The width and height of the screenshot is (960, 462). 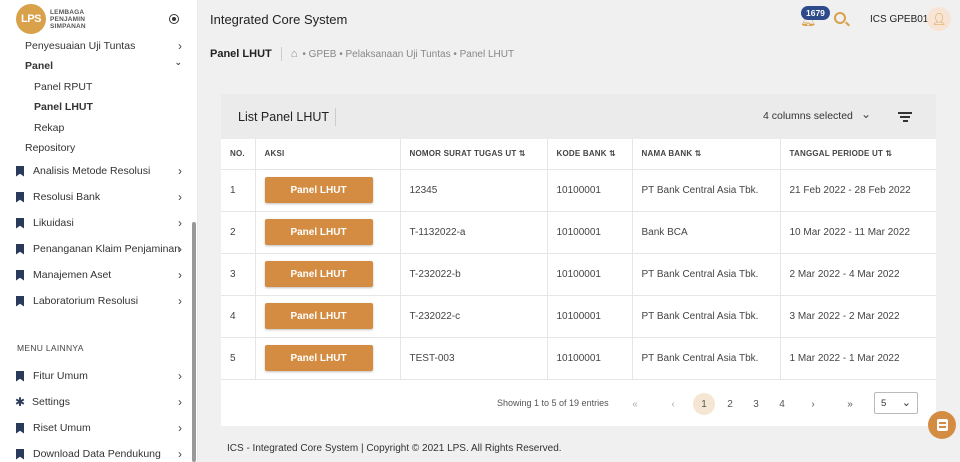 I want to click on cell-nomor-surat: 12345, so click(x=474, y=190).